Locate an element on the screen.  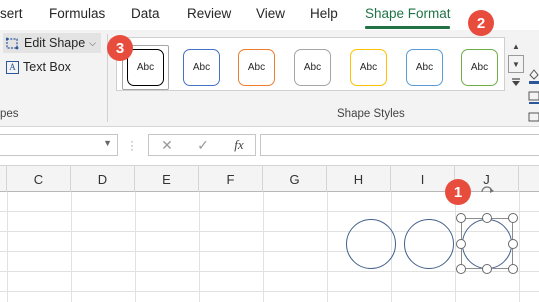
gallery-scroll-up-icon: ▲ is located at coordinates (516, 46).